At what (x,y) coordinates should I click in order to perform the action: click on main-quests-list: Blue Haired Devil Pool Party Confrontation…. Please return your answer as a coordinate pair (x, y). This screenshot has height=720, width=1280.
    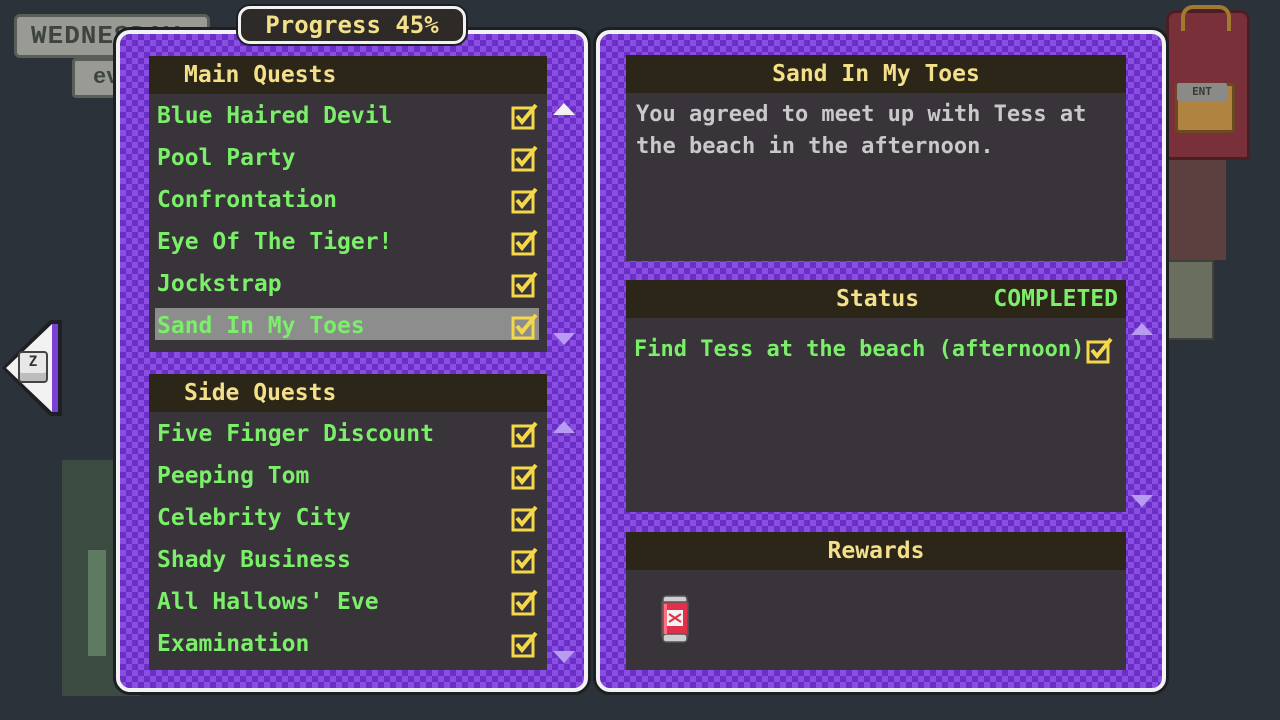
    Looking at the image, I should click on (348, 221).